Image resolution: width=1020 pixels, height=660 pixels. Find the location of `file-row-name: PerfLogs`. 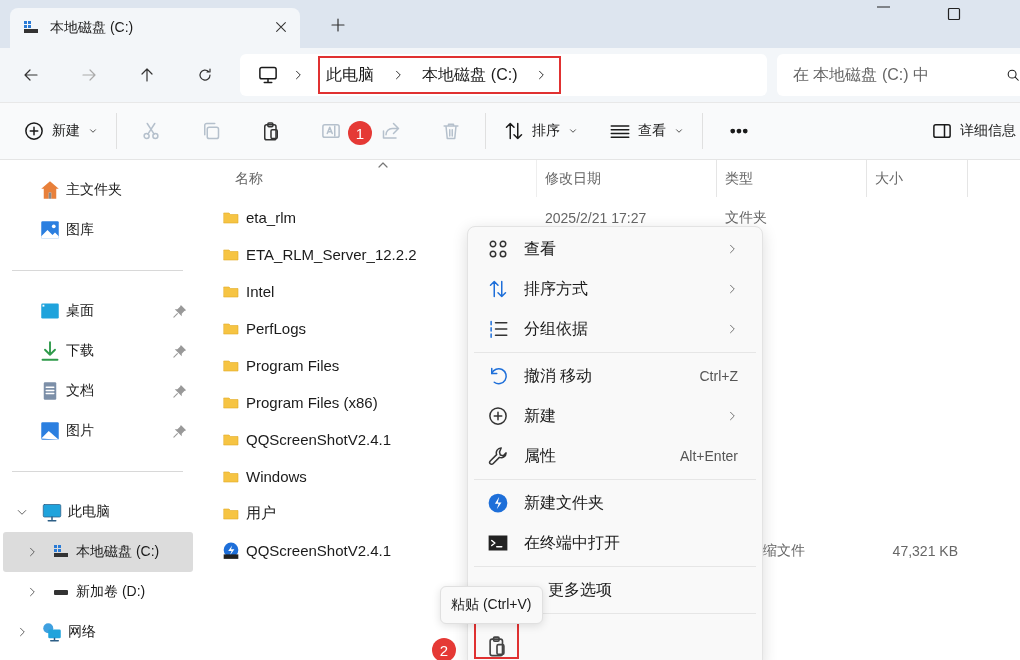

file-row-name: PerfLogs is located at coordinates (264, 328).